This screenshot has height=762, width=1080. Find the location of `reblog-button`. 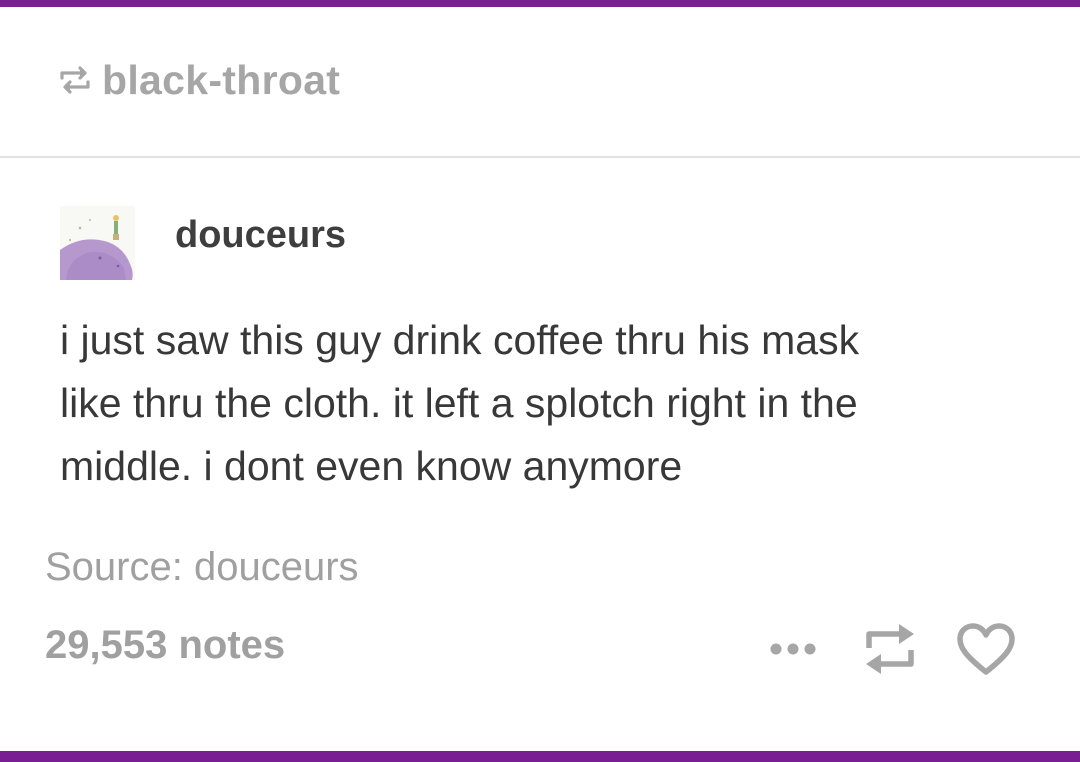

reblog-button is located at coordinates (890, 651).